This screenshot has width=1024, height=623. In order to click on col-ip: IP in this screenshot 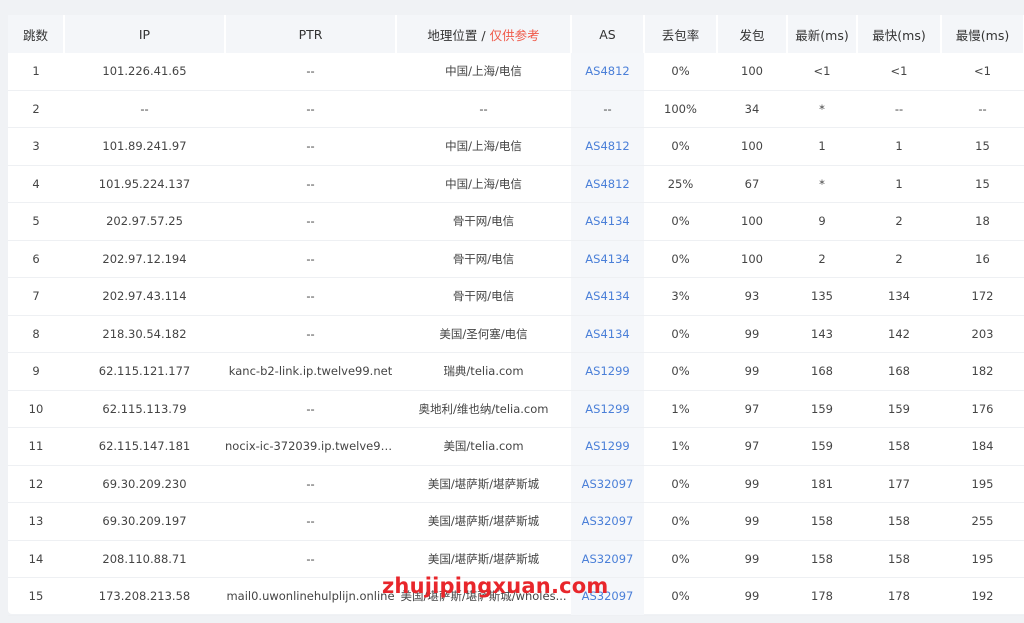, I will do `click(145, 34)`.